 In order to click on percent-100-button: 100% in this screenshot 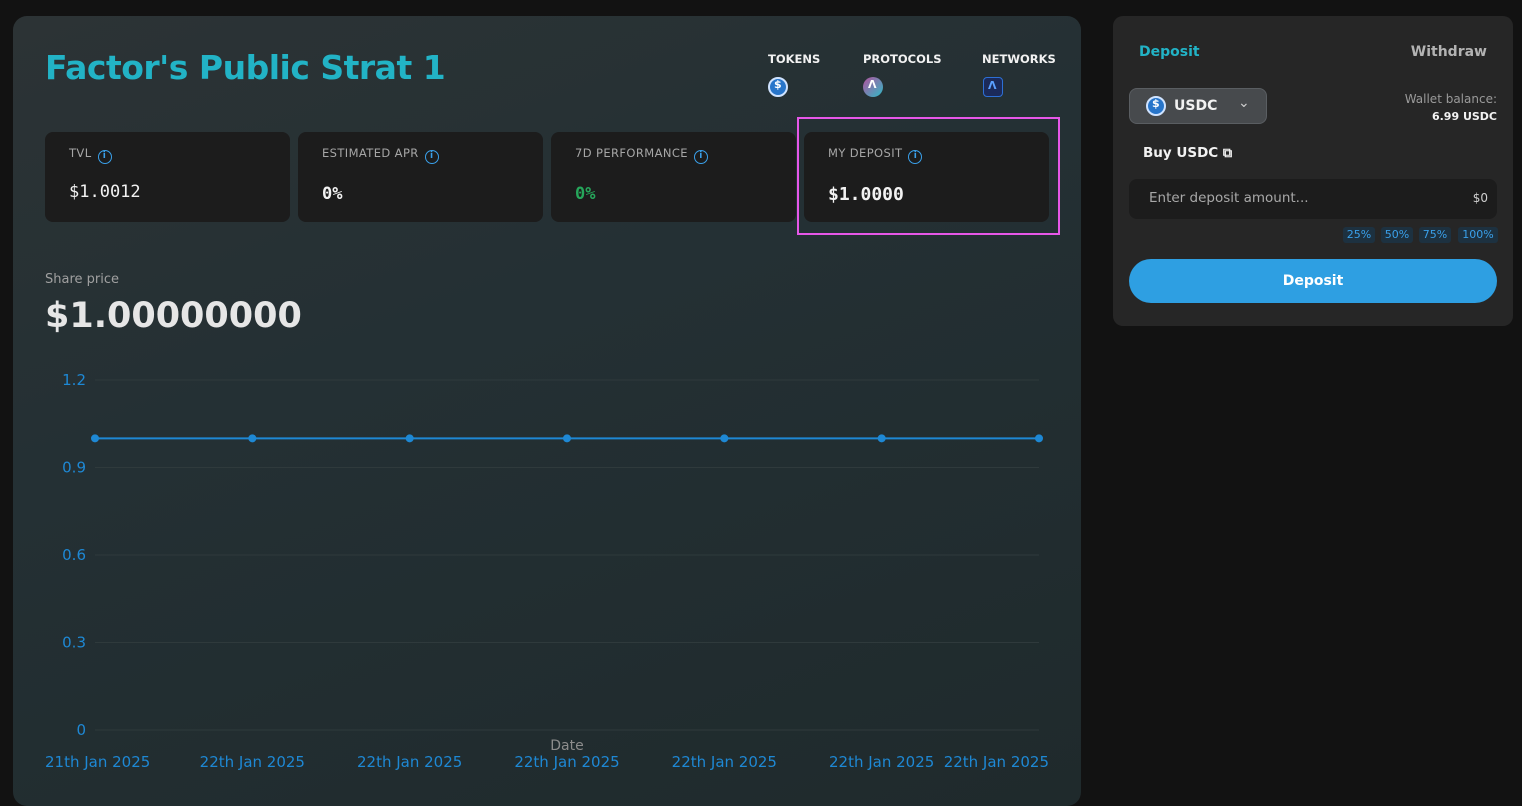, I will do `click(1478, 235)`.